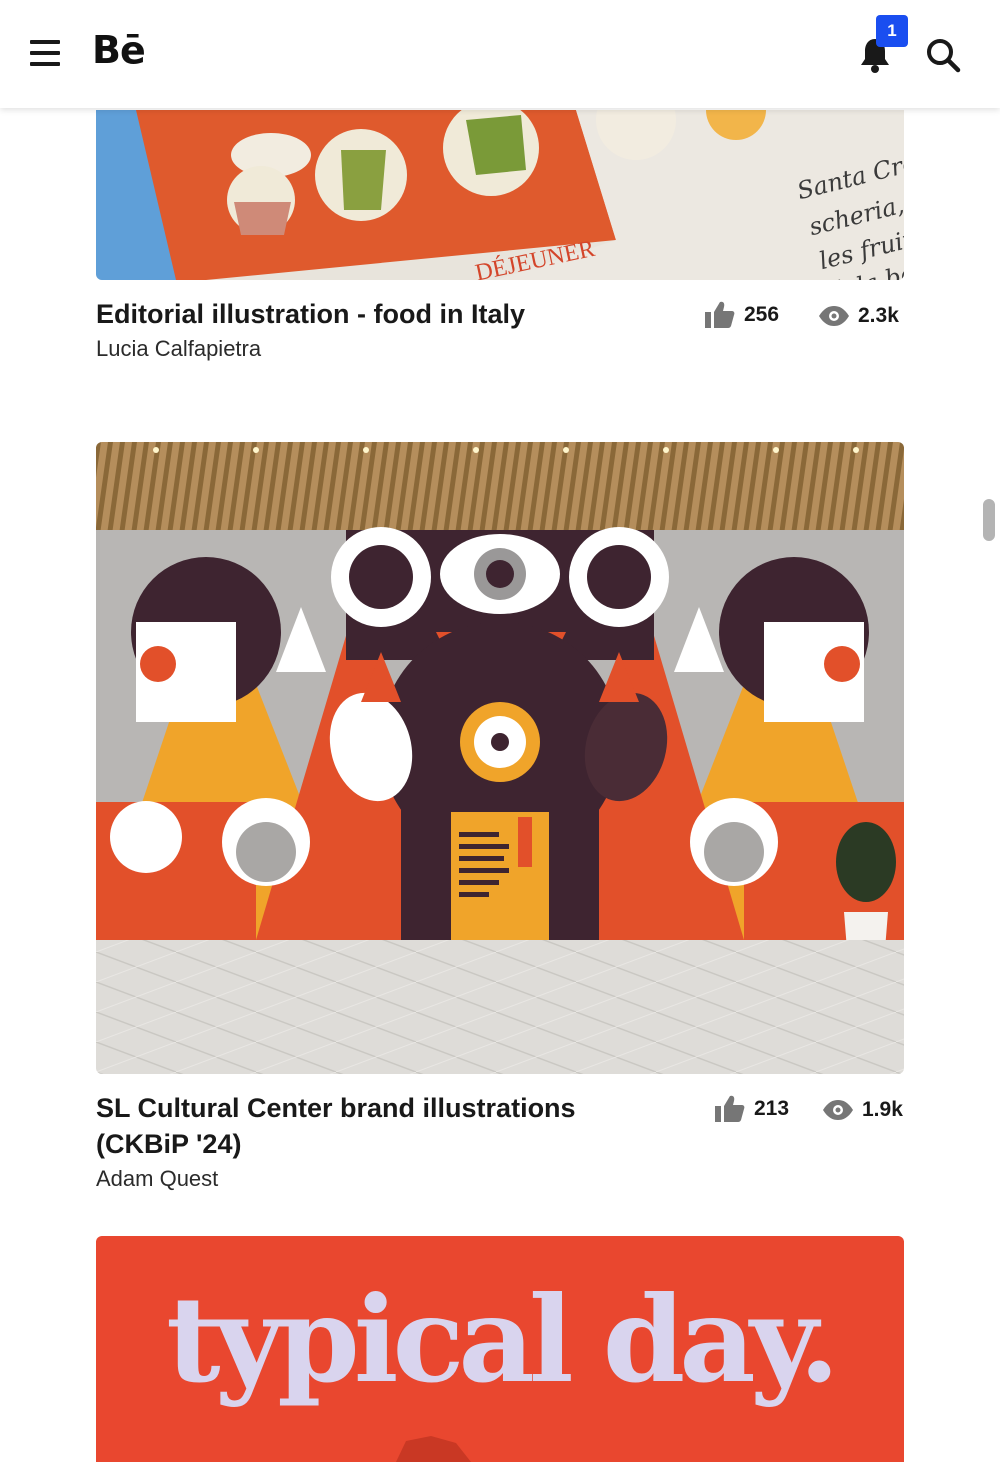 This screenshot has height=1462, width=1000. What do you see at coordinates (762, 314) in the screenshot?
I see `appreciations-count: 256` at bounding box center [762, 314].